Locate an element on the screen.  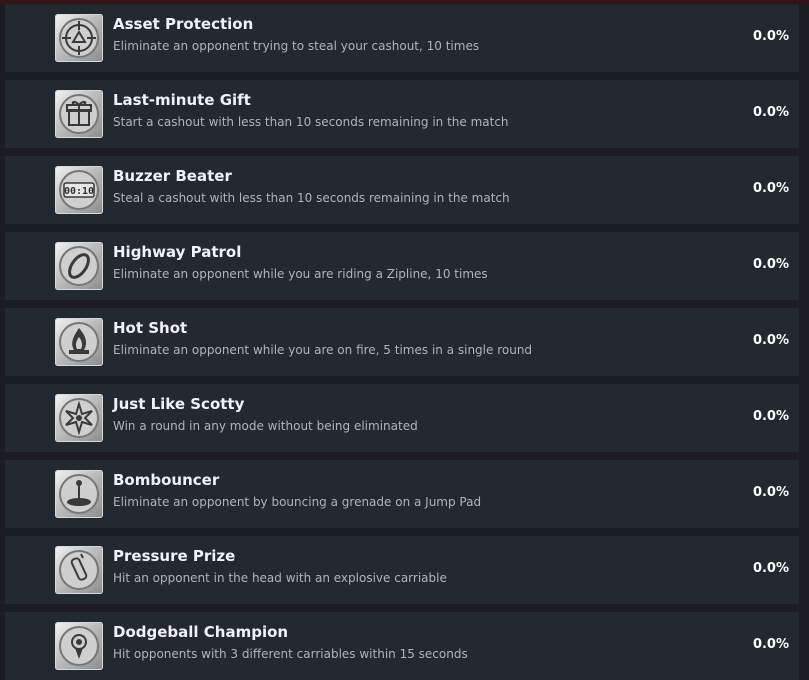
zipline-icon is located at coordinates (79, 266).